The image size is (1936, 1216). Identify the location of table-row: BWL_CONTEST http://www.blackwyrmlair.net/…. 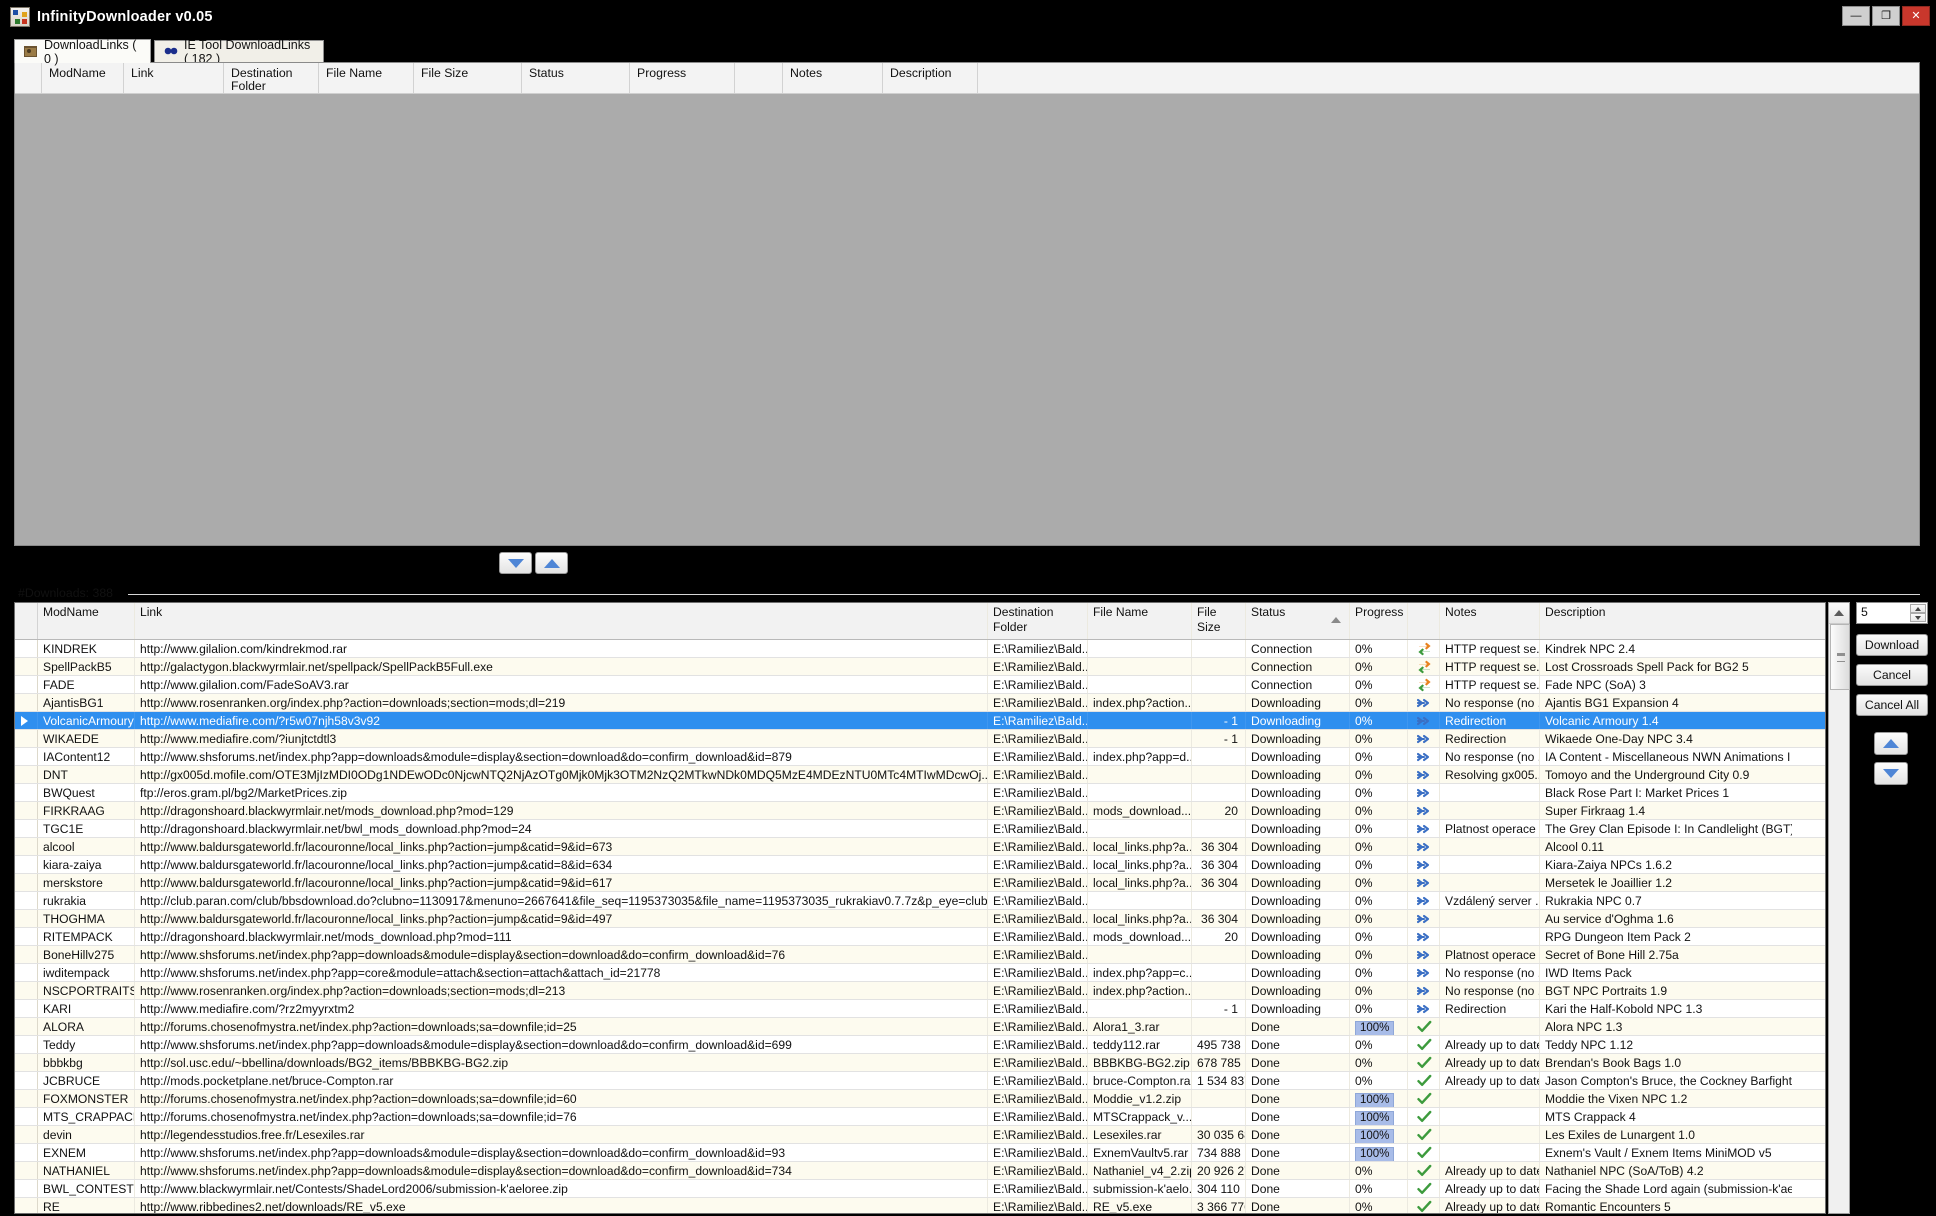
(920, 1189).